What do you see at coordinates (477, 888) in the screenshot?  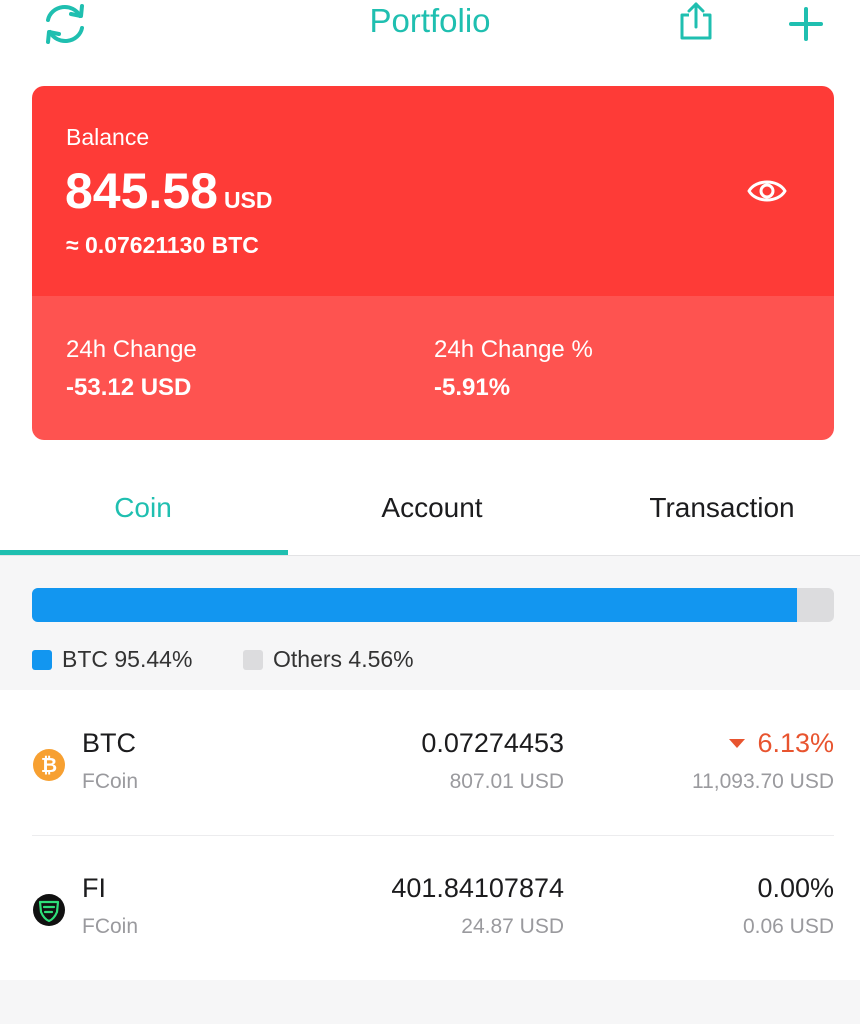 I see `coin-quantity: 401.84107874` at bounding box center [477, 888].